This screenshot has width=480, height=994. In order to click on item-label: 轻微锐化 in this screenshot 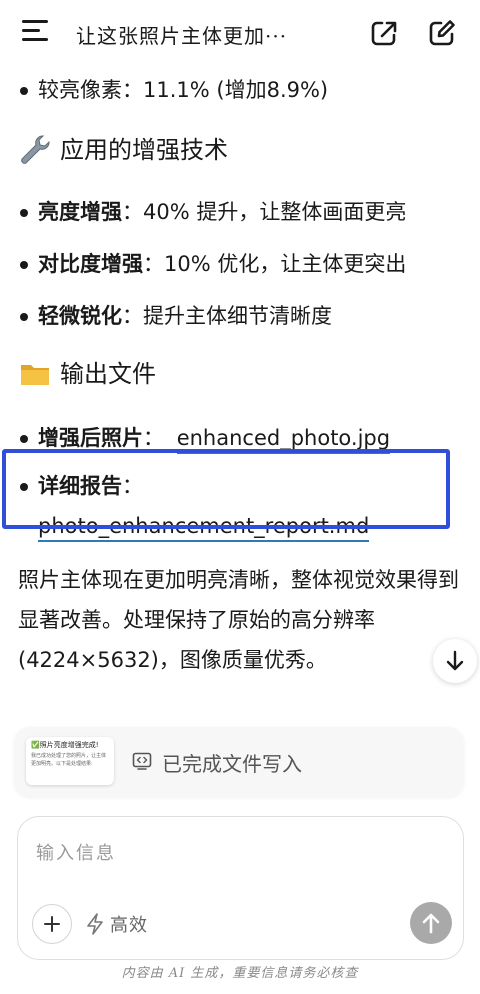, I will do `click(80, 316)`.